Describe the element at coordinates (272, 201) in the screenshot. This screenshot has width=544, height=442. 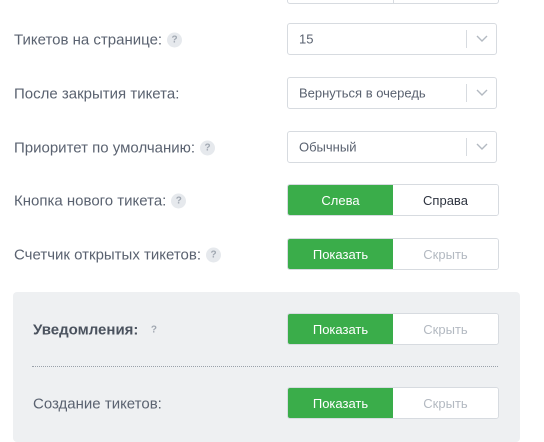
I see `setting-row-new-ticket-button: Кнопка нового тикета: ? Слева Справа` at that location.